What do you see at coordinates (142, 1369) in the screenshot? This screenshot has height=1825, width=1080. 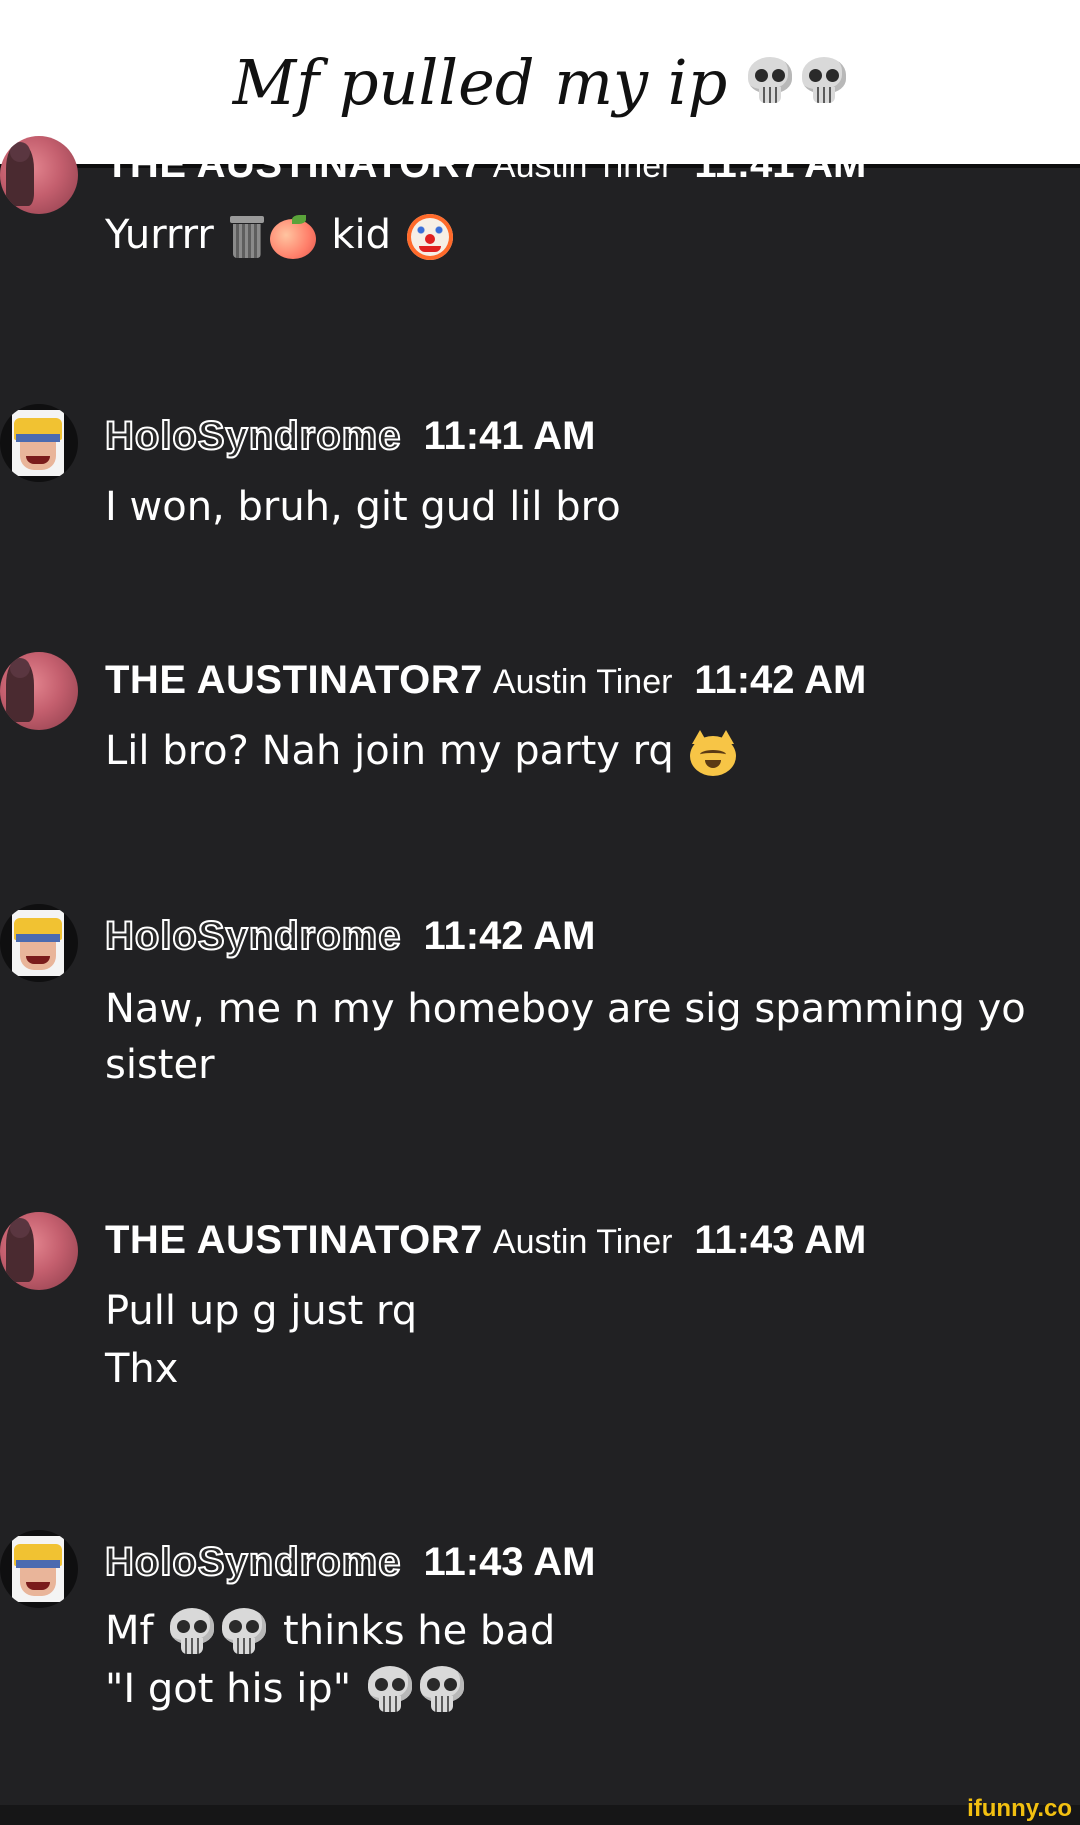 I see `message-text: Thx` at bounding box center [142, 1369].